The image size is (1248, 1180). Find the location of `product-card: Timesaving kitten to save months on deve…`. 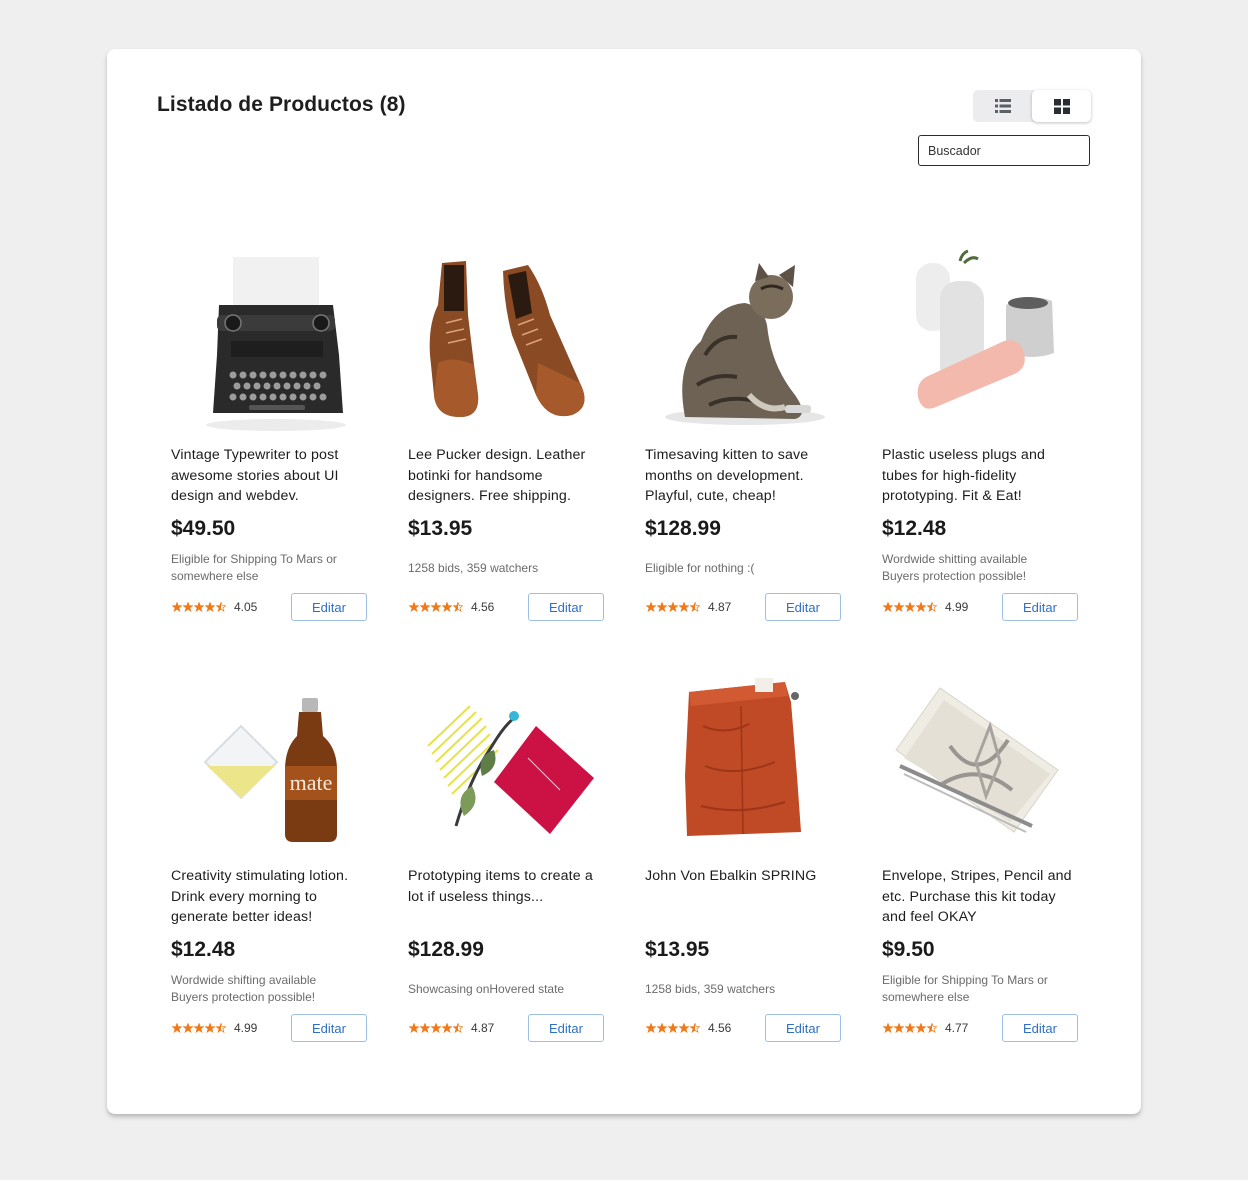

product-card: Timesaving kitten to save months on deve… is located at coordinates (743, 435).